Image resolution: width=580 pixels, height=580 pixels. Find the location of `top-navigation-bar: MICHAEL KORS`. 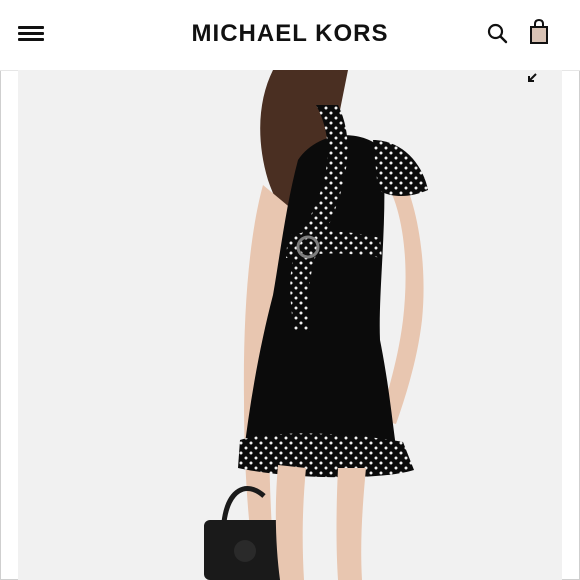

top-navigation-bar: MICHAEL KORS is located at coordinates (290, 35).